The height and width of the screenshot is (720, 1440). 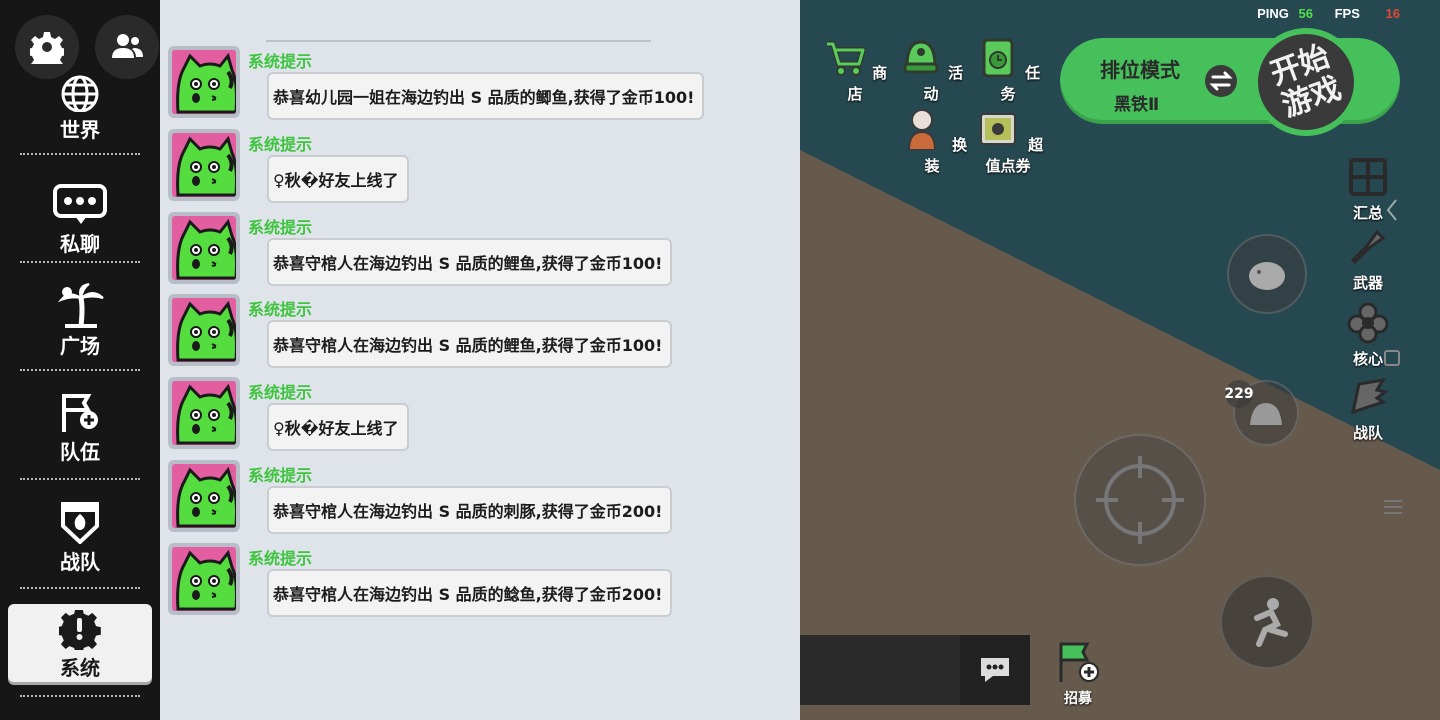 What do you see at coordinates (80, 668) in the screenshot?
I see `nav-system-label: 系统` at bounding box center [80, 668].